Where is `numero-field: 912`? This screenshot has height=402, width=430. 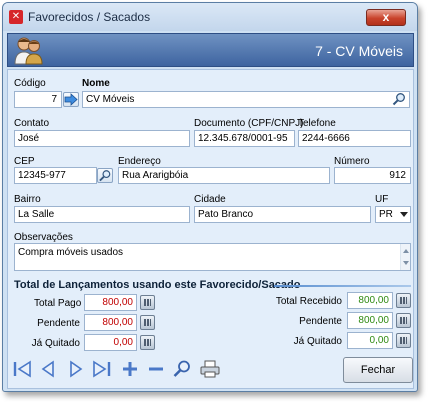
numero-field: 912 is located at coordinates (372, 175).